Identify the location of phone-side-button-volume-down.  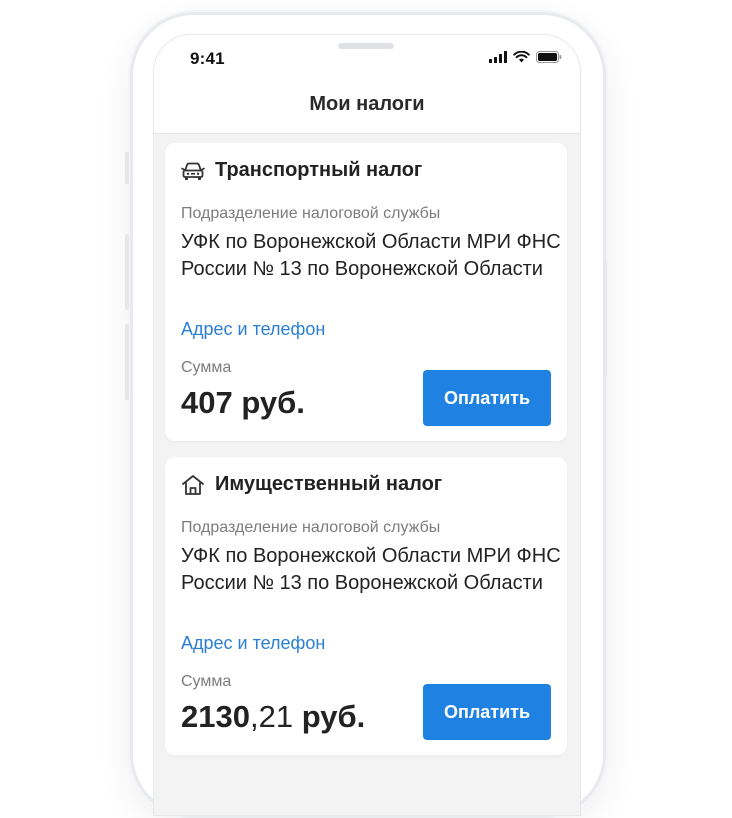
(127, 362).